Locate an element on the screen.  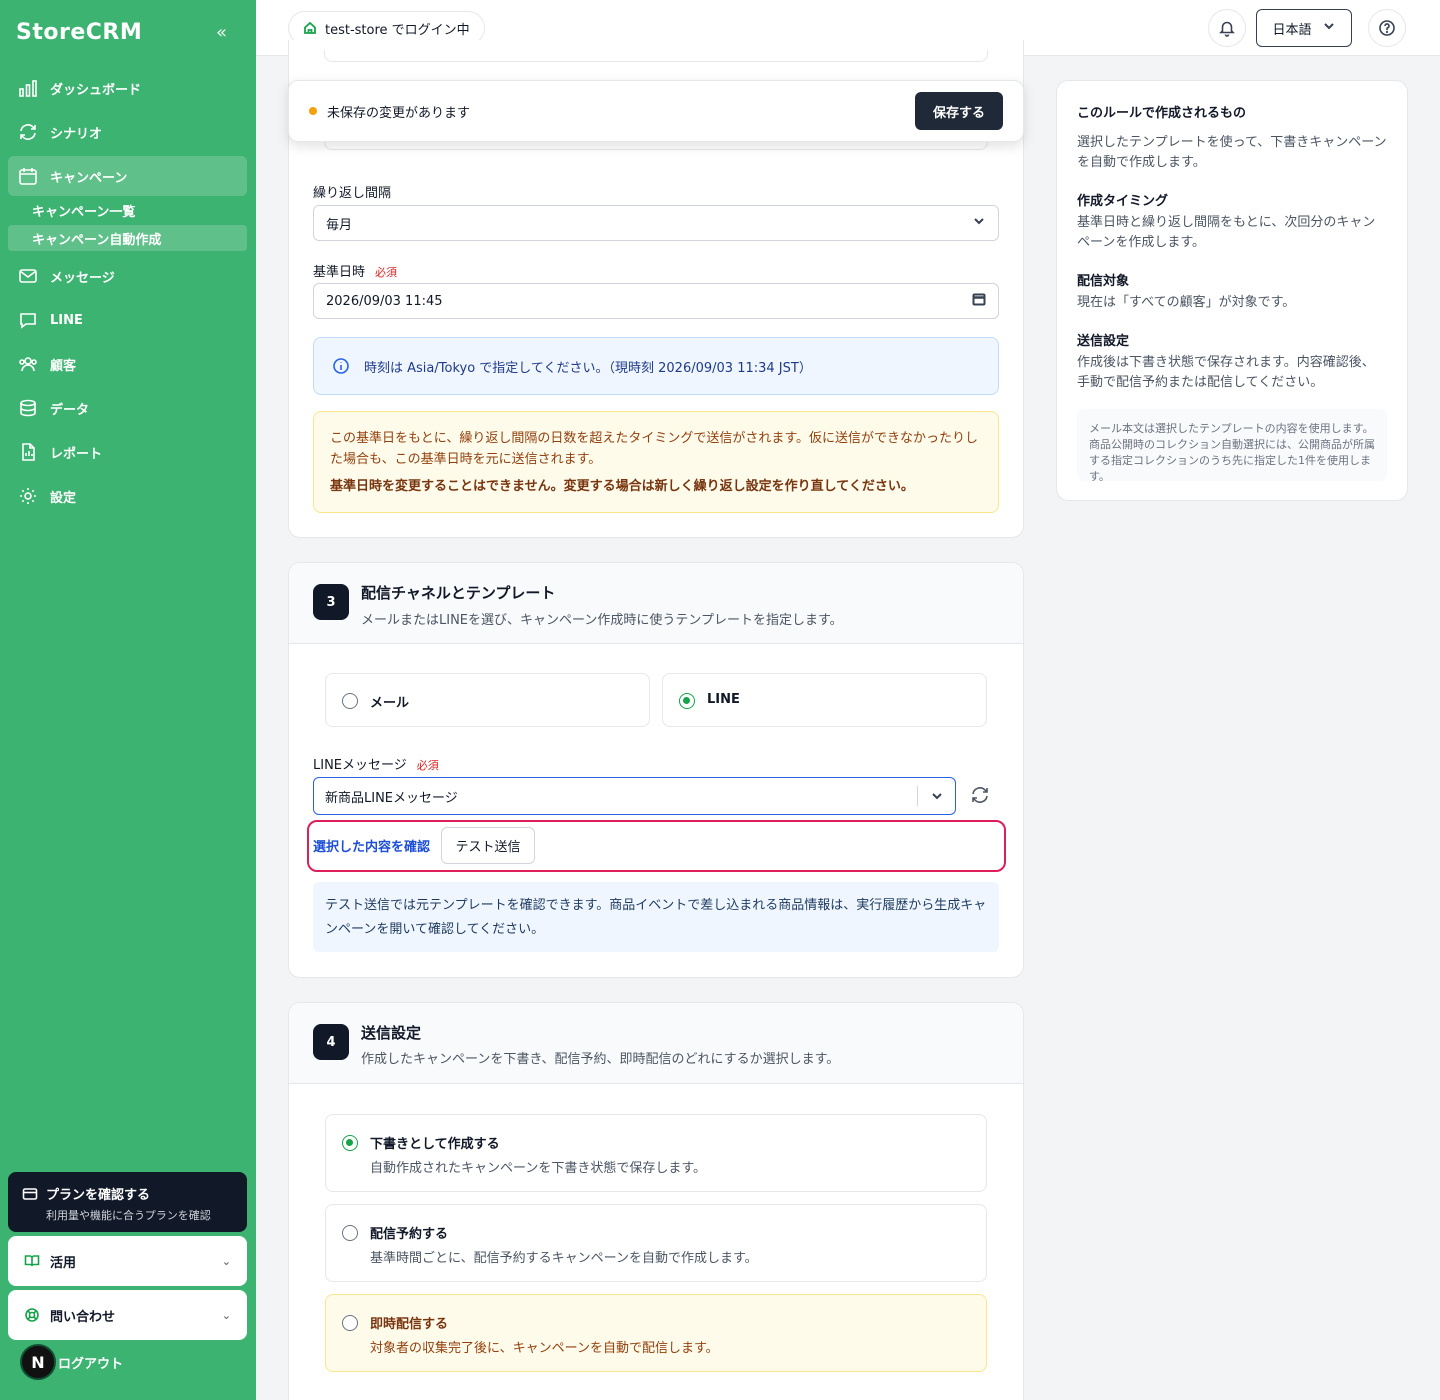
panel-target-text: 現在は「すべての顧客」が対象です。 is located at coordinates (1186, 302).